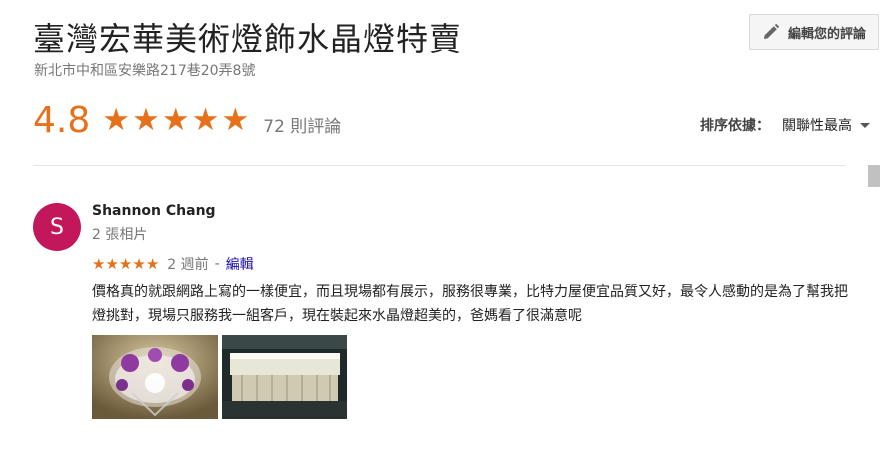 The width and height of the screenshot is (890, 461). I want to click on rating-stars: ★ ★ ★ ★ ★, so click(175, 120).